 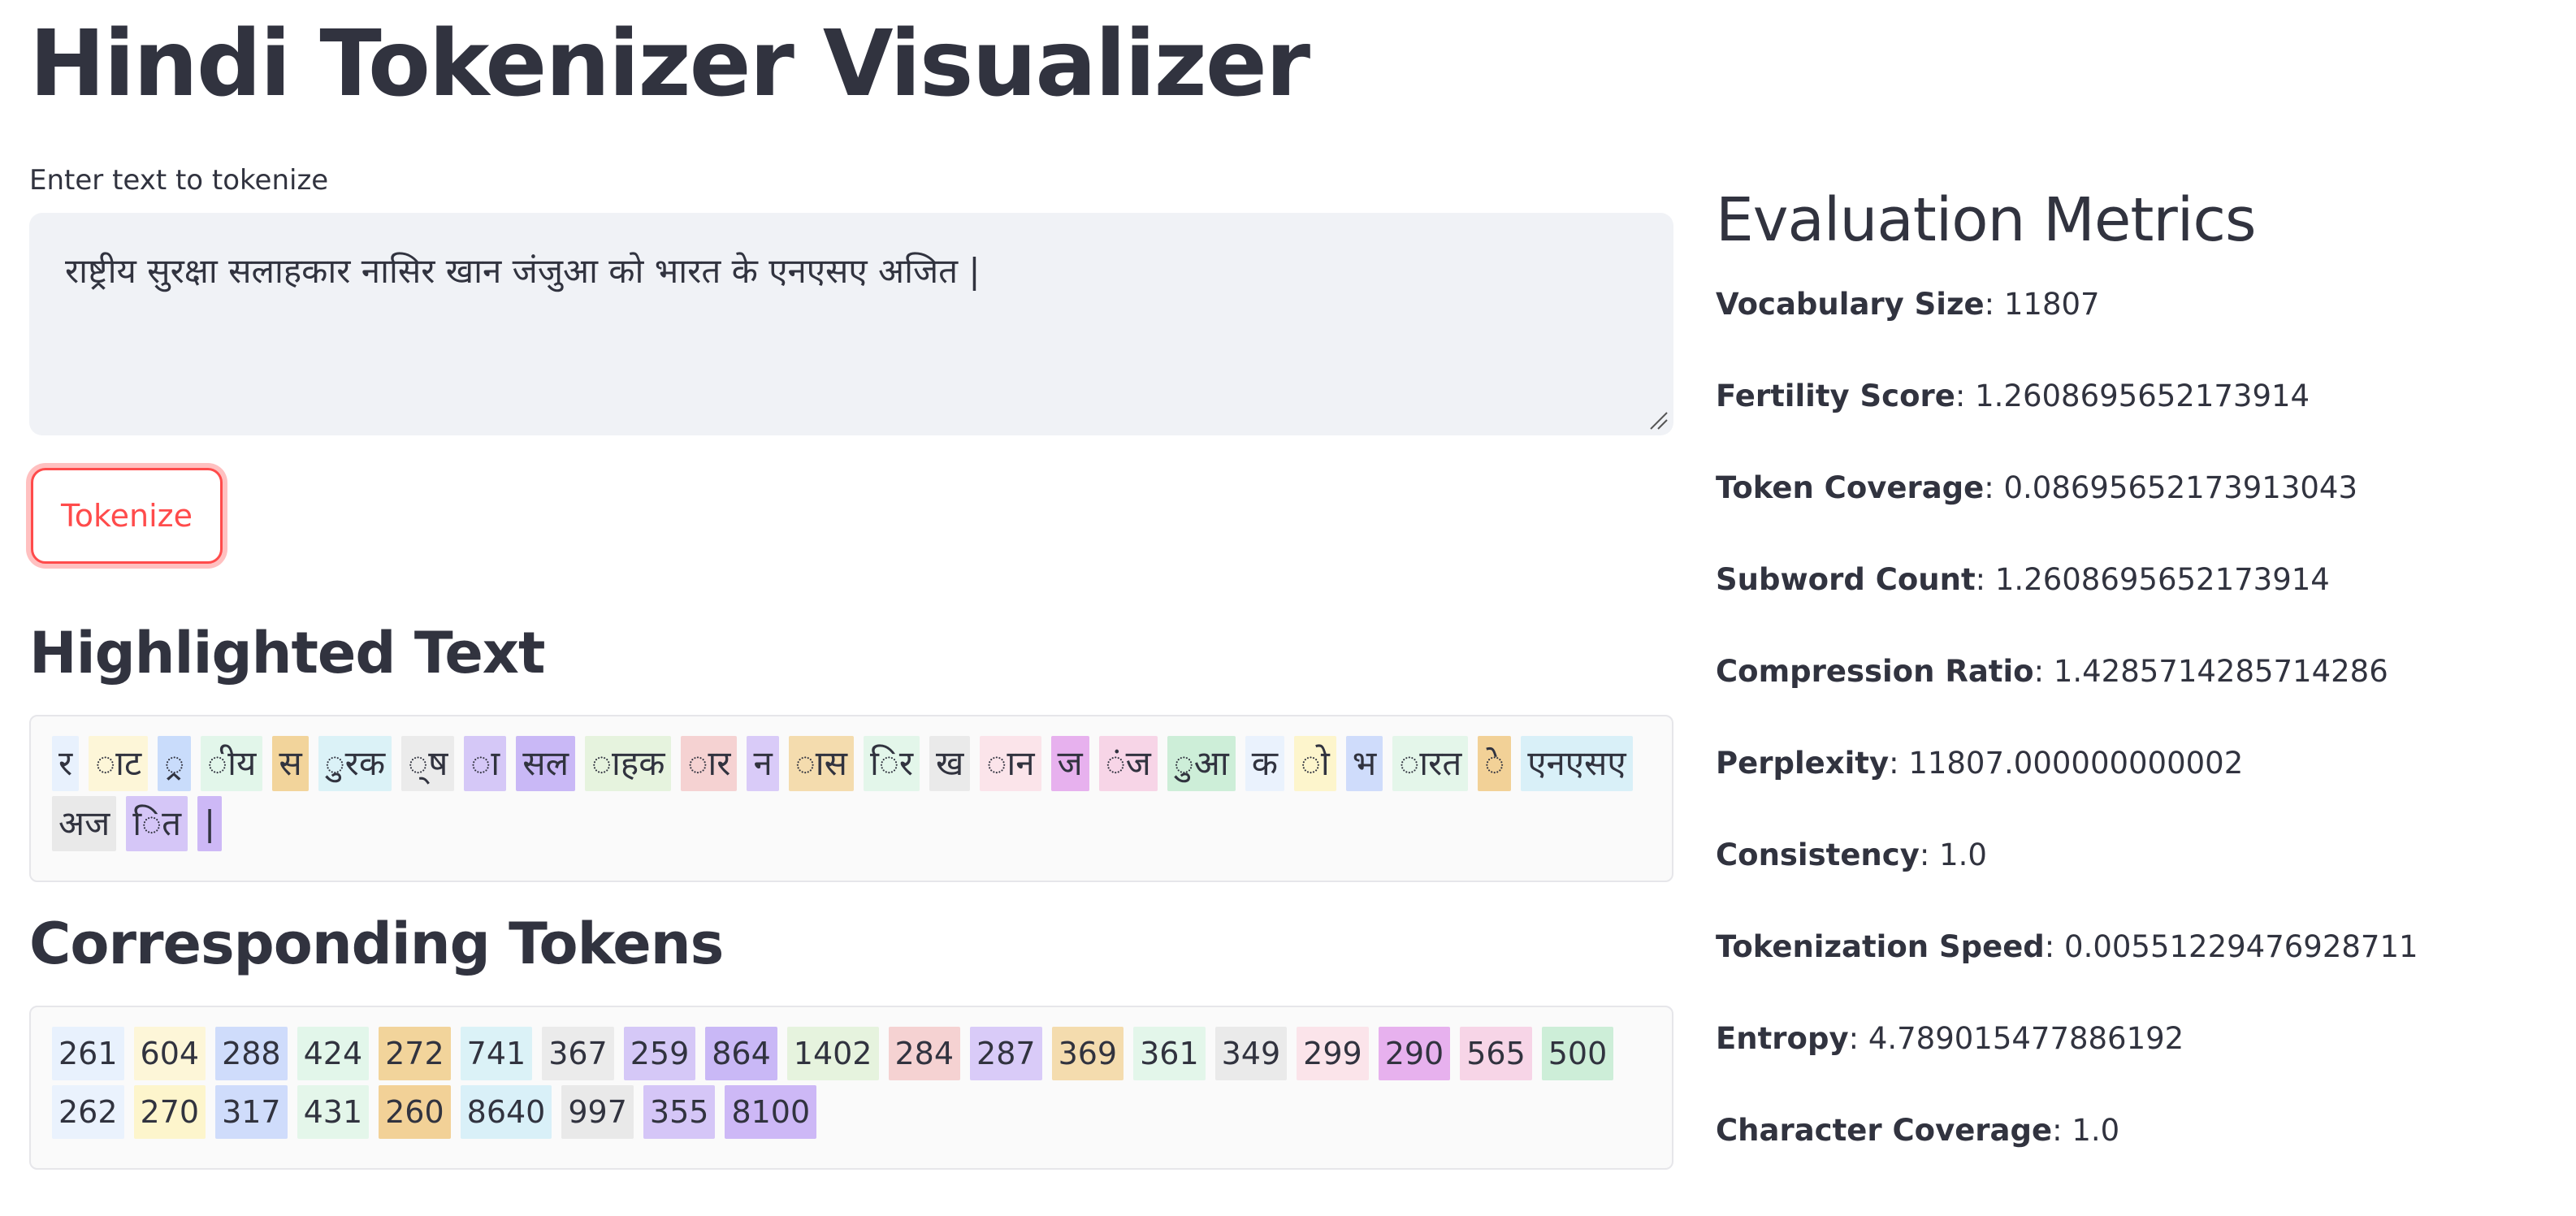 I want to click on token-id: 8640, so click(x=506, y=1112).